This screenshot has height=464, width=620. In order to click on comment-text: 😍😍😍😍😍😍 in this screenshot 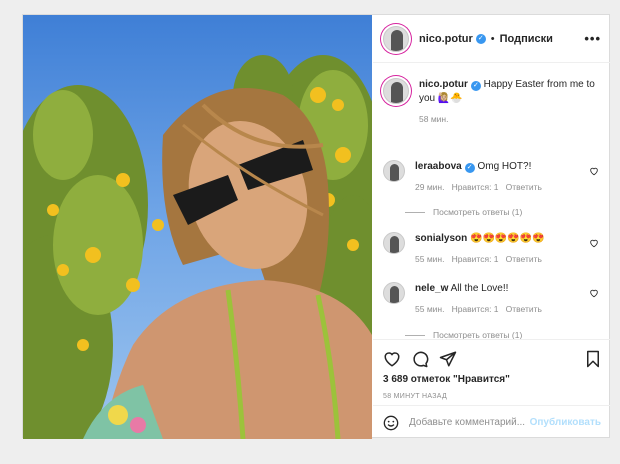, I will do `click(507, 238)`.